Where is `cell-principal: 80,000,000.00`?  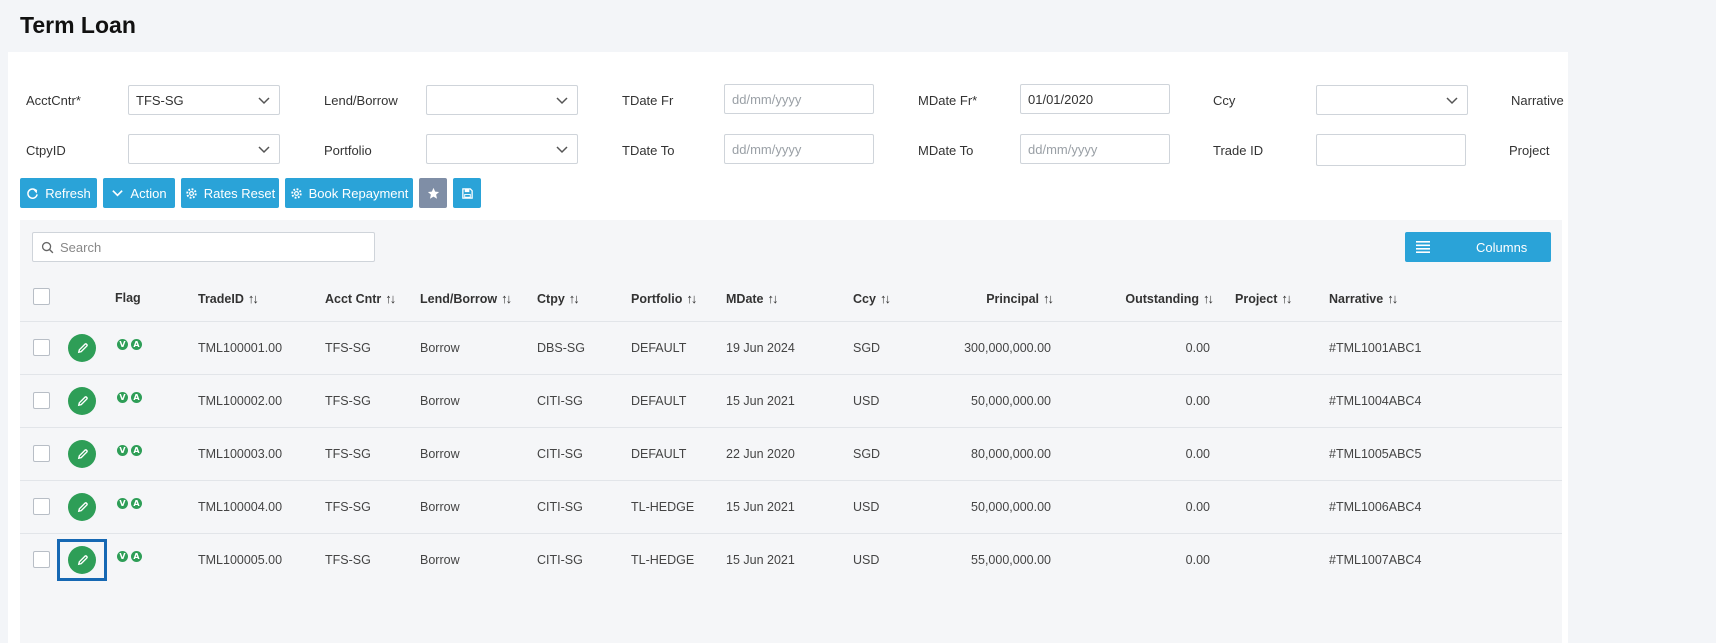
cell-principal: 80,000,000.00 is located at coordinates (1011, 454).